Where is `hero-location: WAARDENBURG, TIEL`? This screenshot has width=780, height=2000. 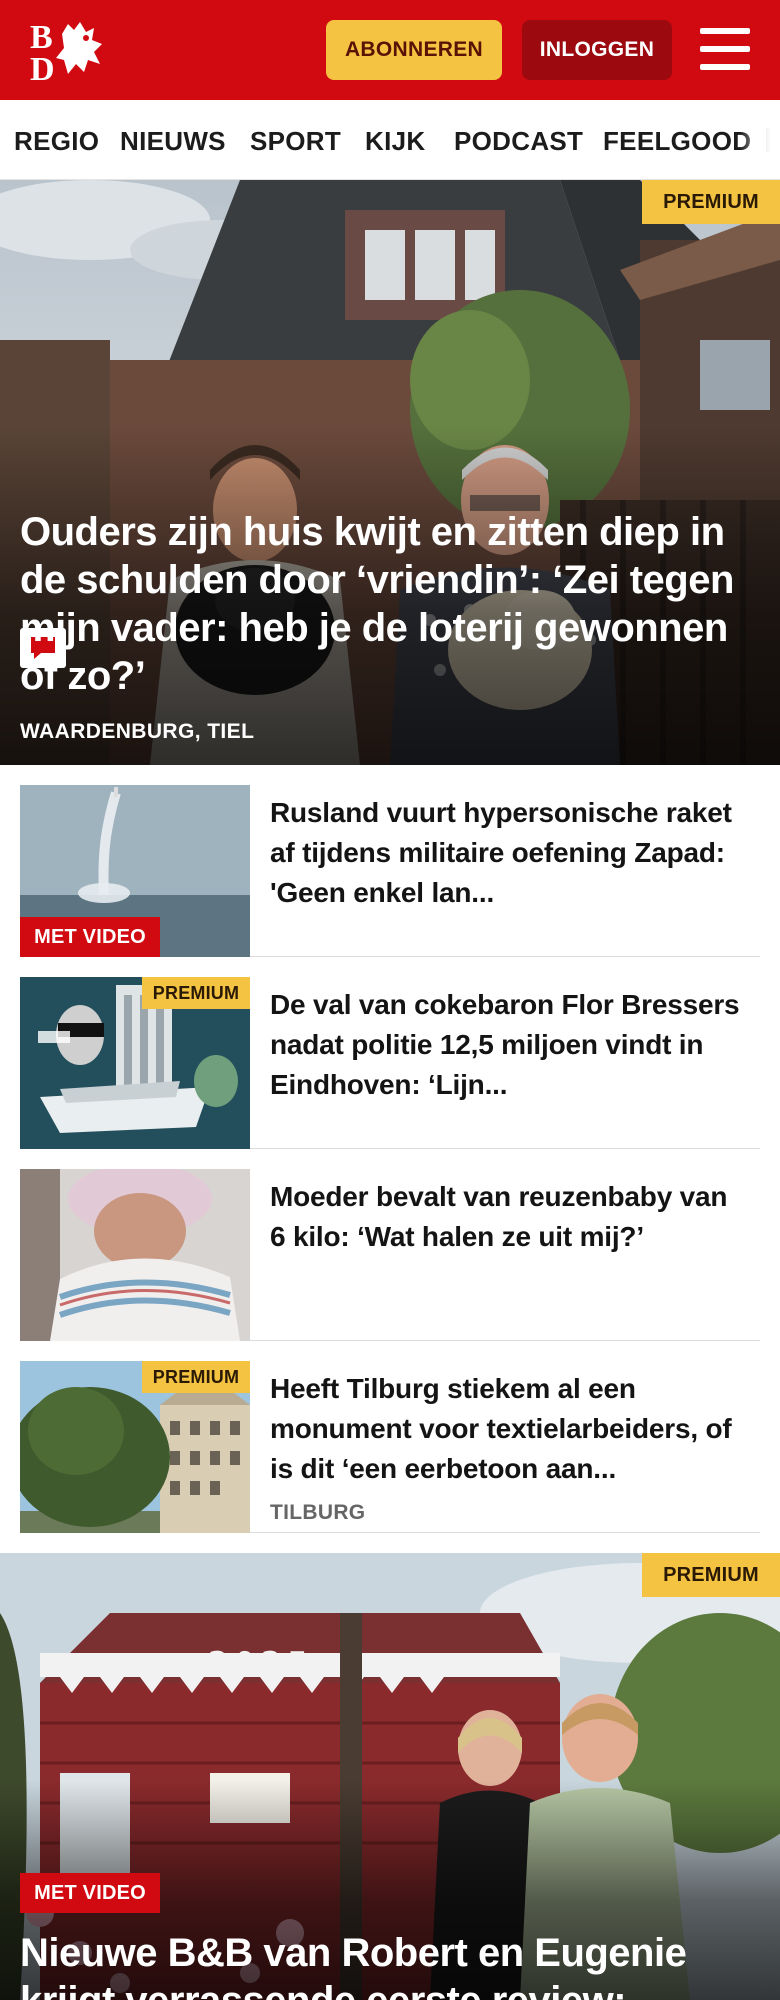
hero-location: WAARDENBURG, TIEL is located at coordinates (137, 731).